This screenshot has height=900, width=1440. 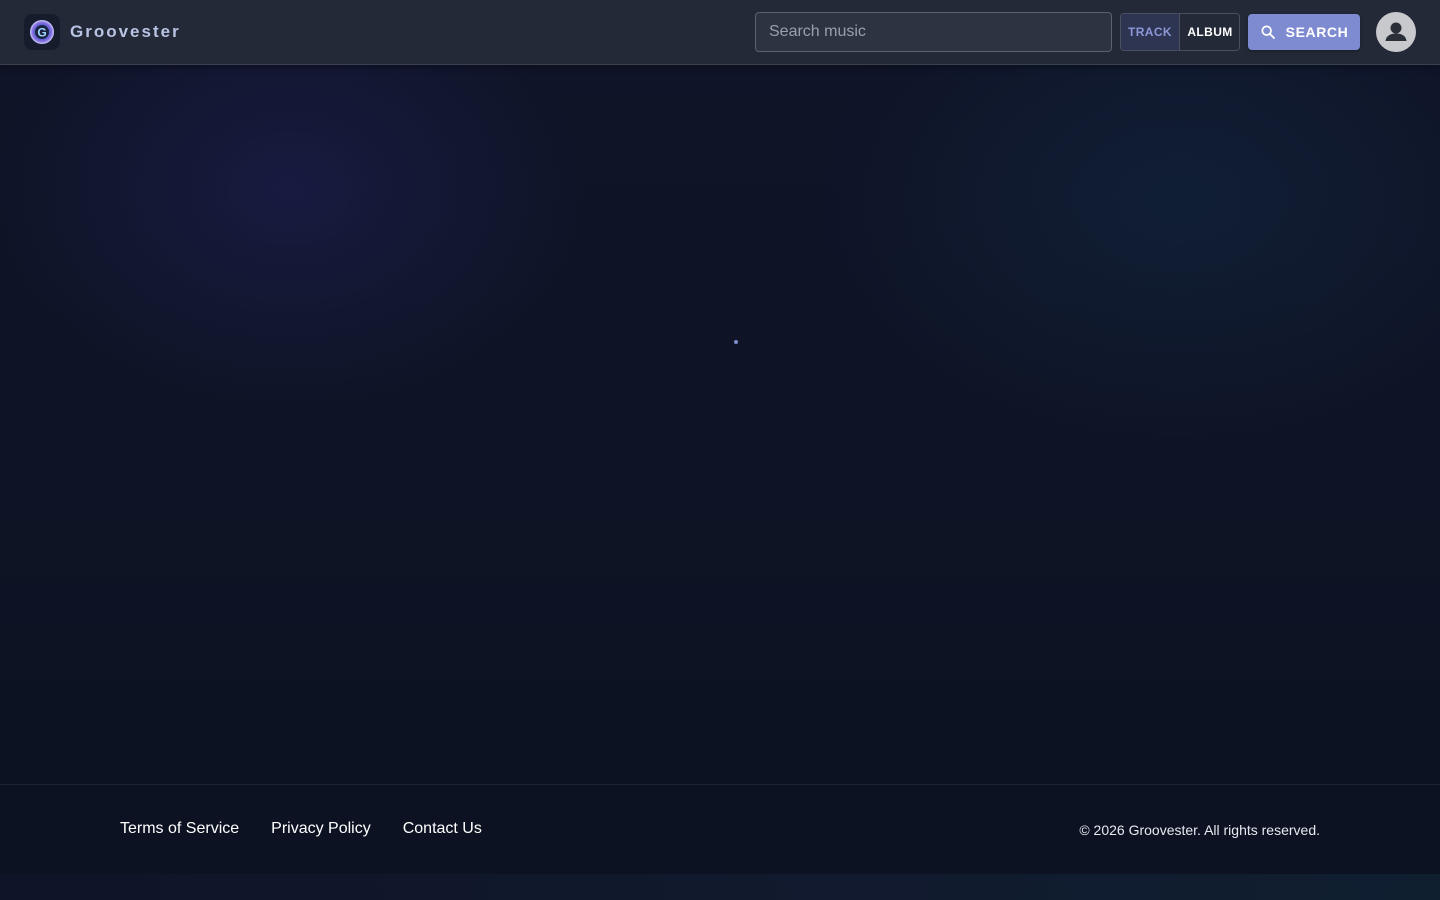 I want to click on groovester-logo-icon: G, so click(x=42, y=32).